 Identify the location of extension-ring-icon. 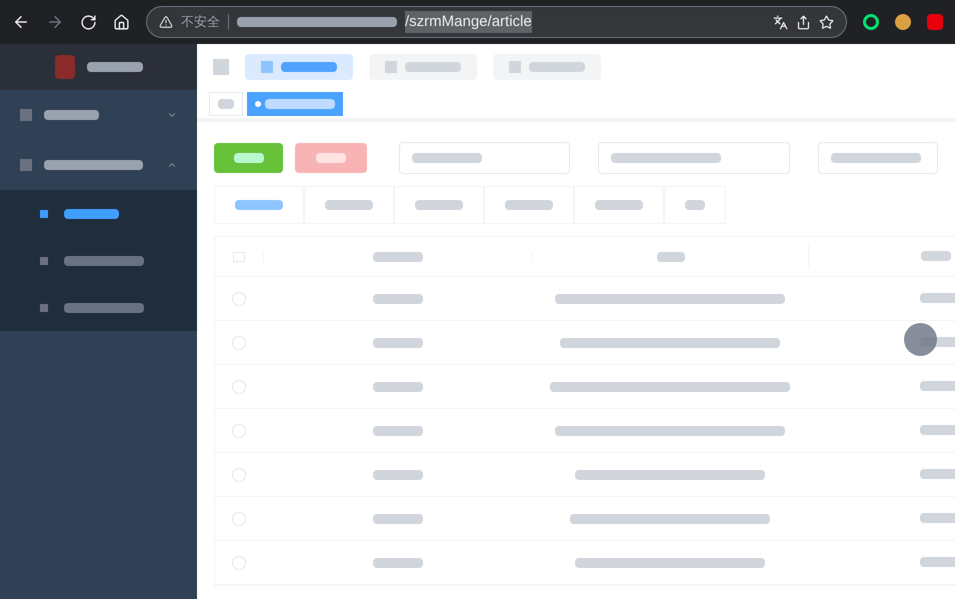
(871, 22).